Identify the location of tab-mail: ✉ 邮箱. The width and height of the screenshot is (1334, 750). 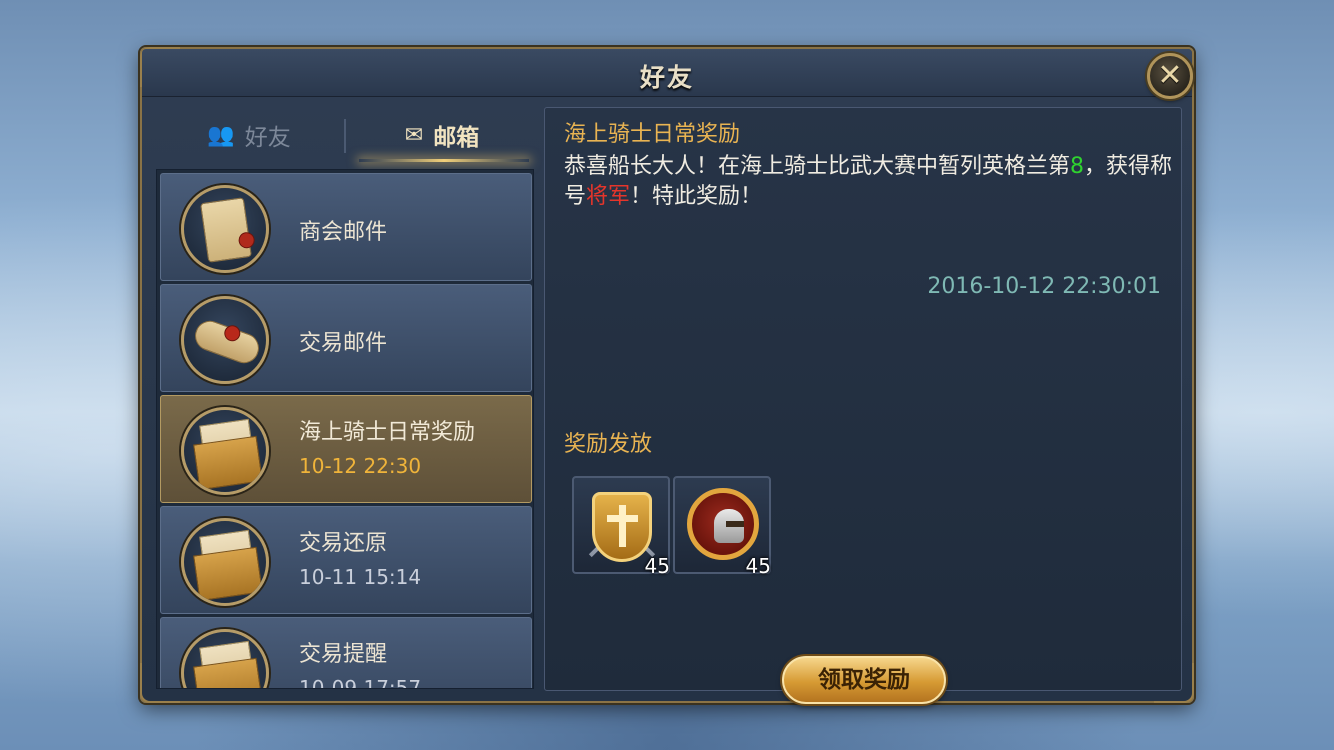
(442, 135).